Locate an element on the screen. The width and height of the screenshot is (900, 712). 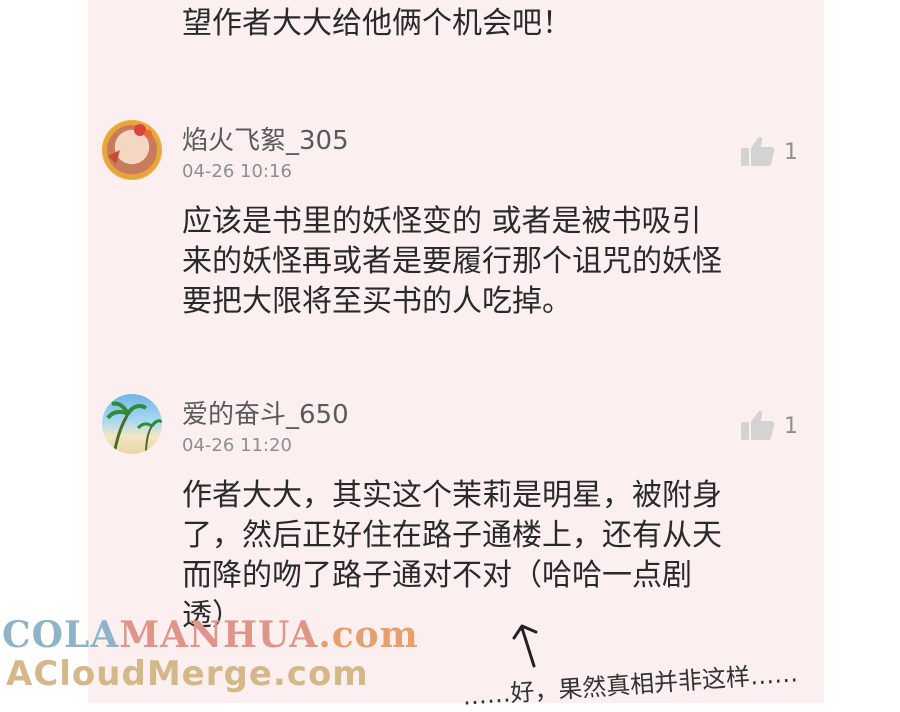
comment-line: 作者大大，其实这个茉莉是明星，被附身 is located at coordinates (452, 495).